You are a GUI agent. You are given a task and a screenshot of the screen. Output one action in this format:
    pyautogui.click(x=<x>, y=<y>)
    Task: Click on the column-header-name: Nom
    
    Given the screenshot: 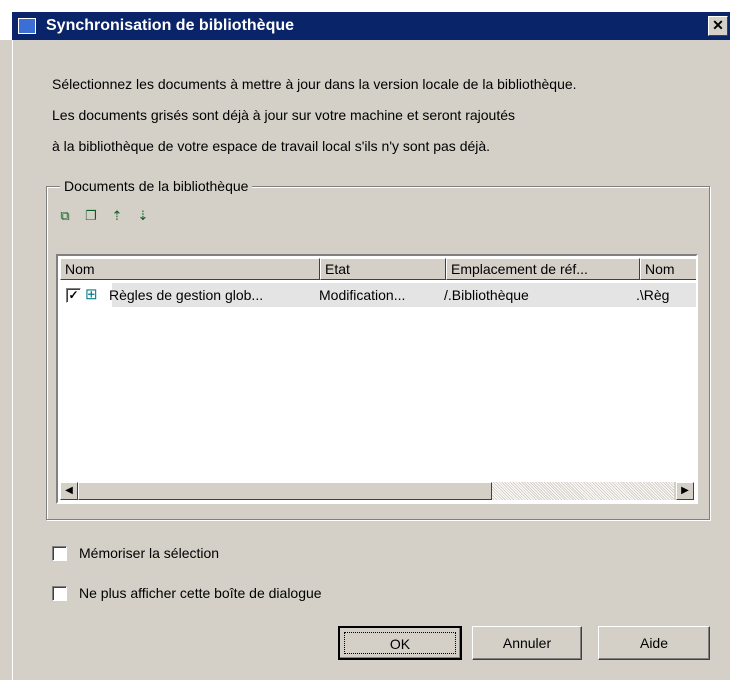 What is the action you would take?
    pyautogui.click(x=190, y=269)
    